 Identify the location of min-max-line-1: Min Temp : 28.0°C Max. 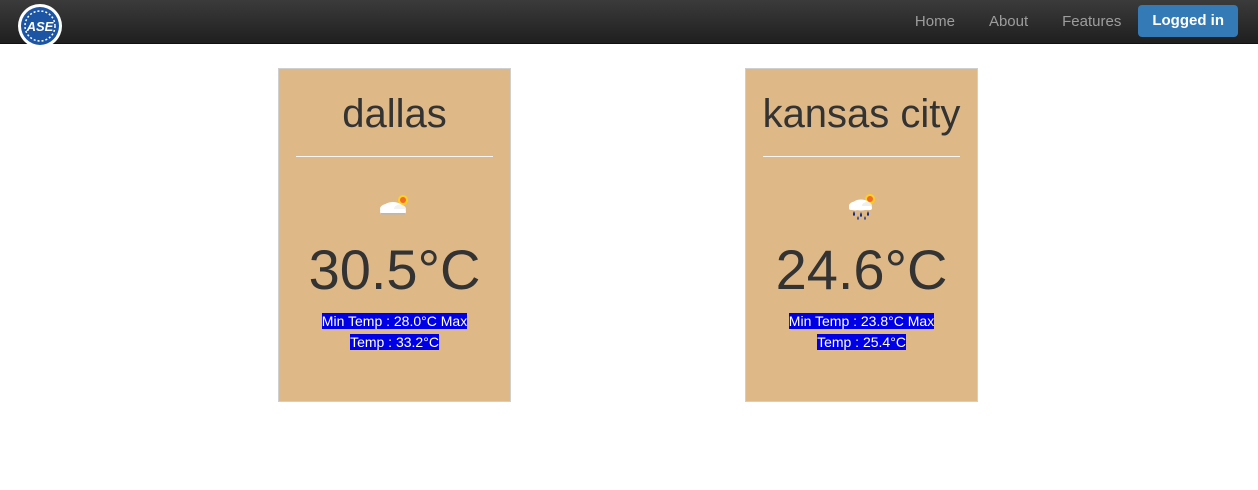
(394, 321).